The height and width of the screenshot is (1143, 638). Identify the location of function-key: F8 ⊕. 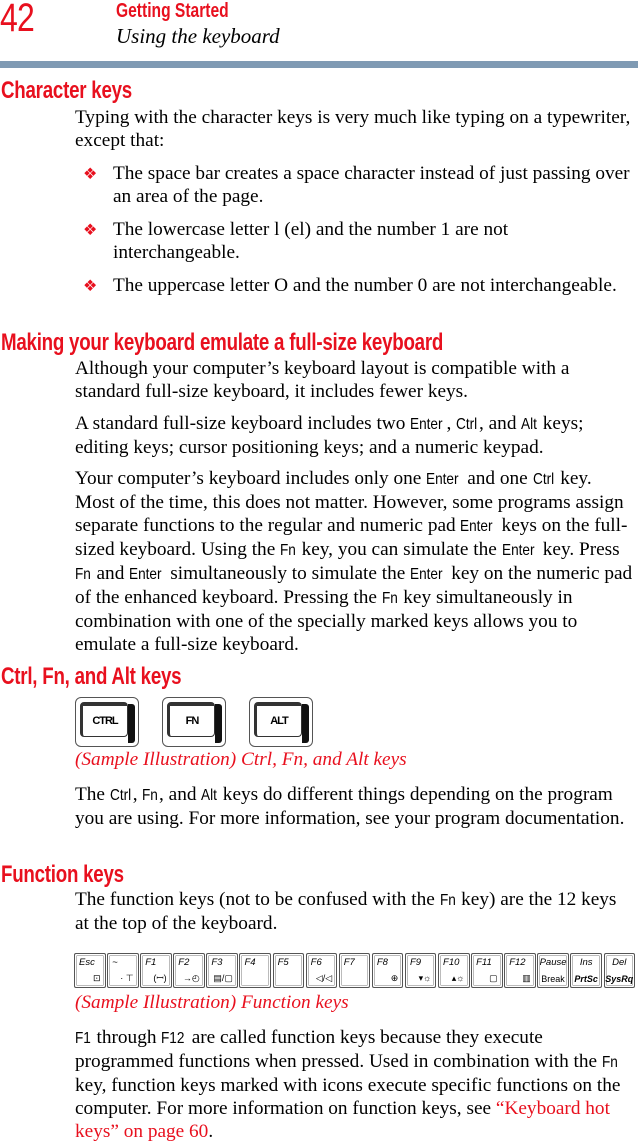
(387, 970).